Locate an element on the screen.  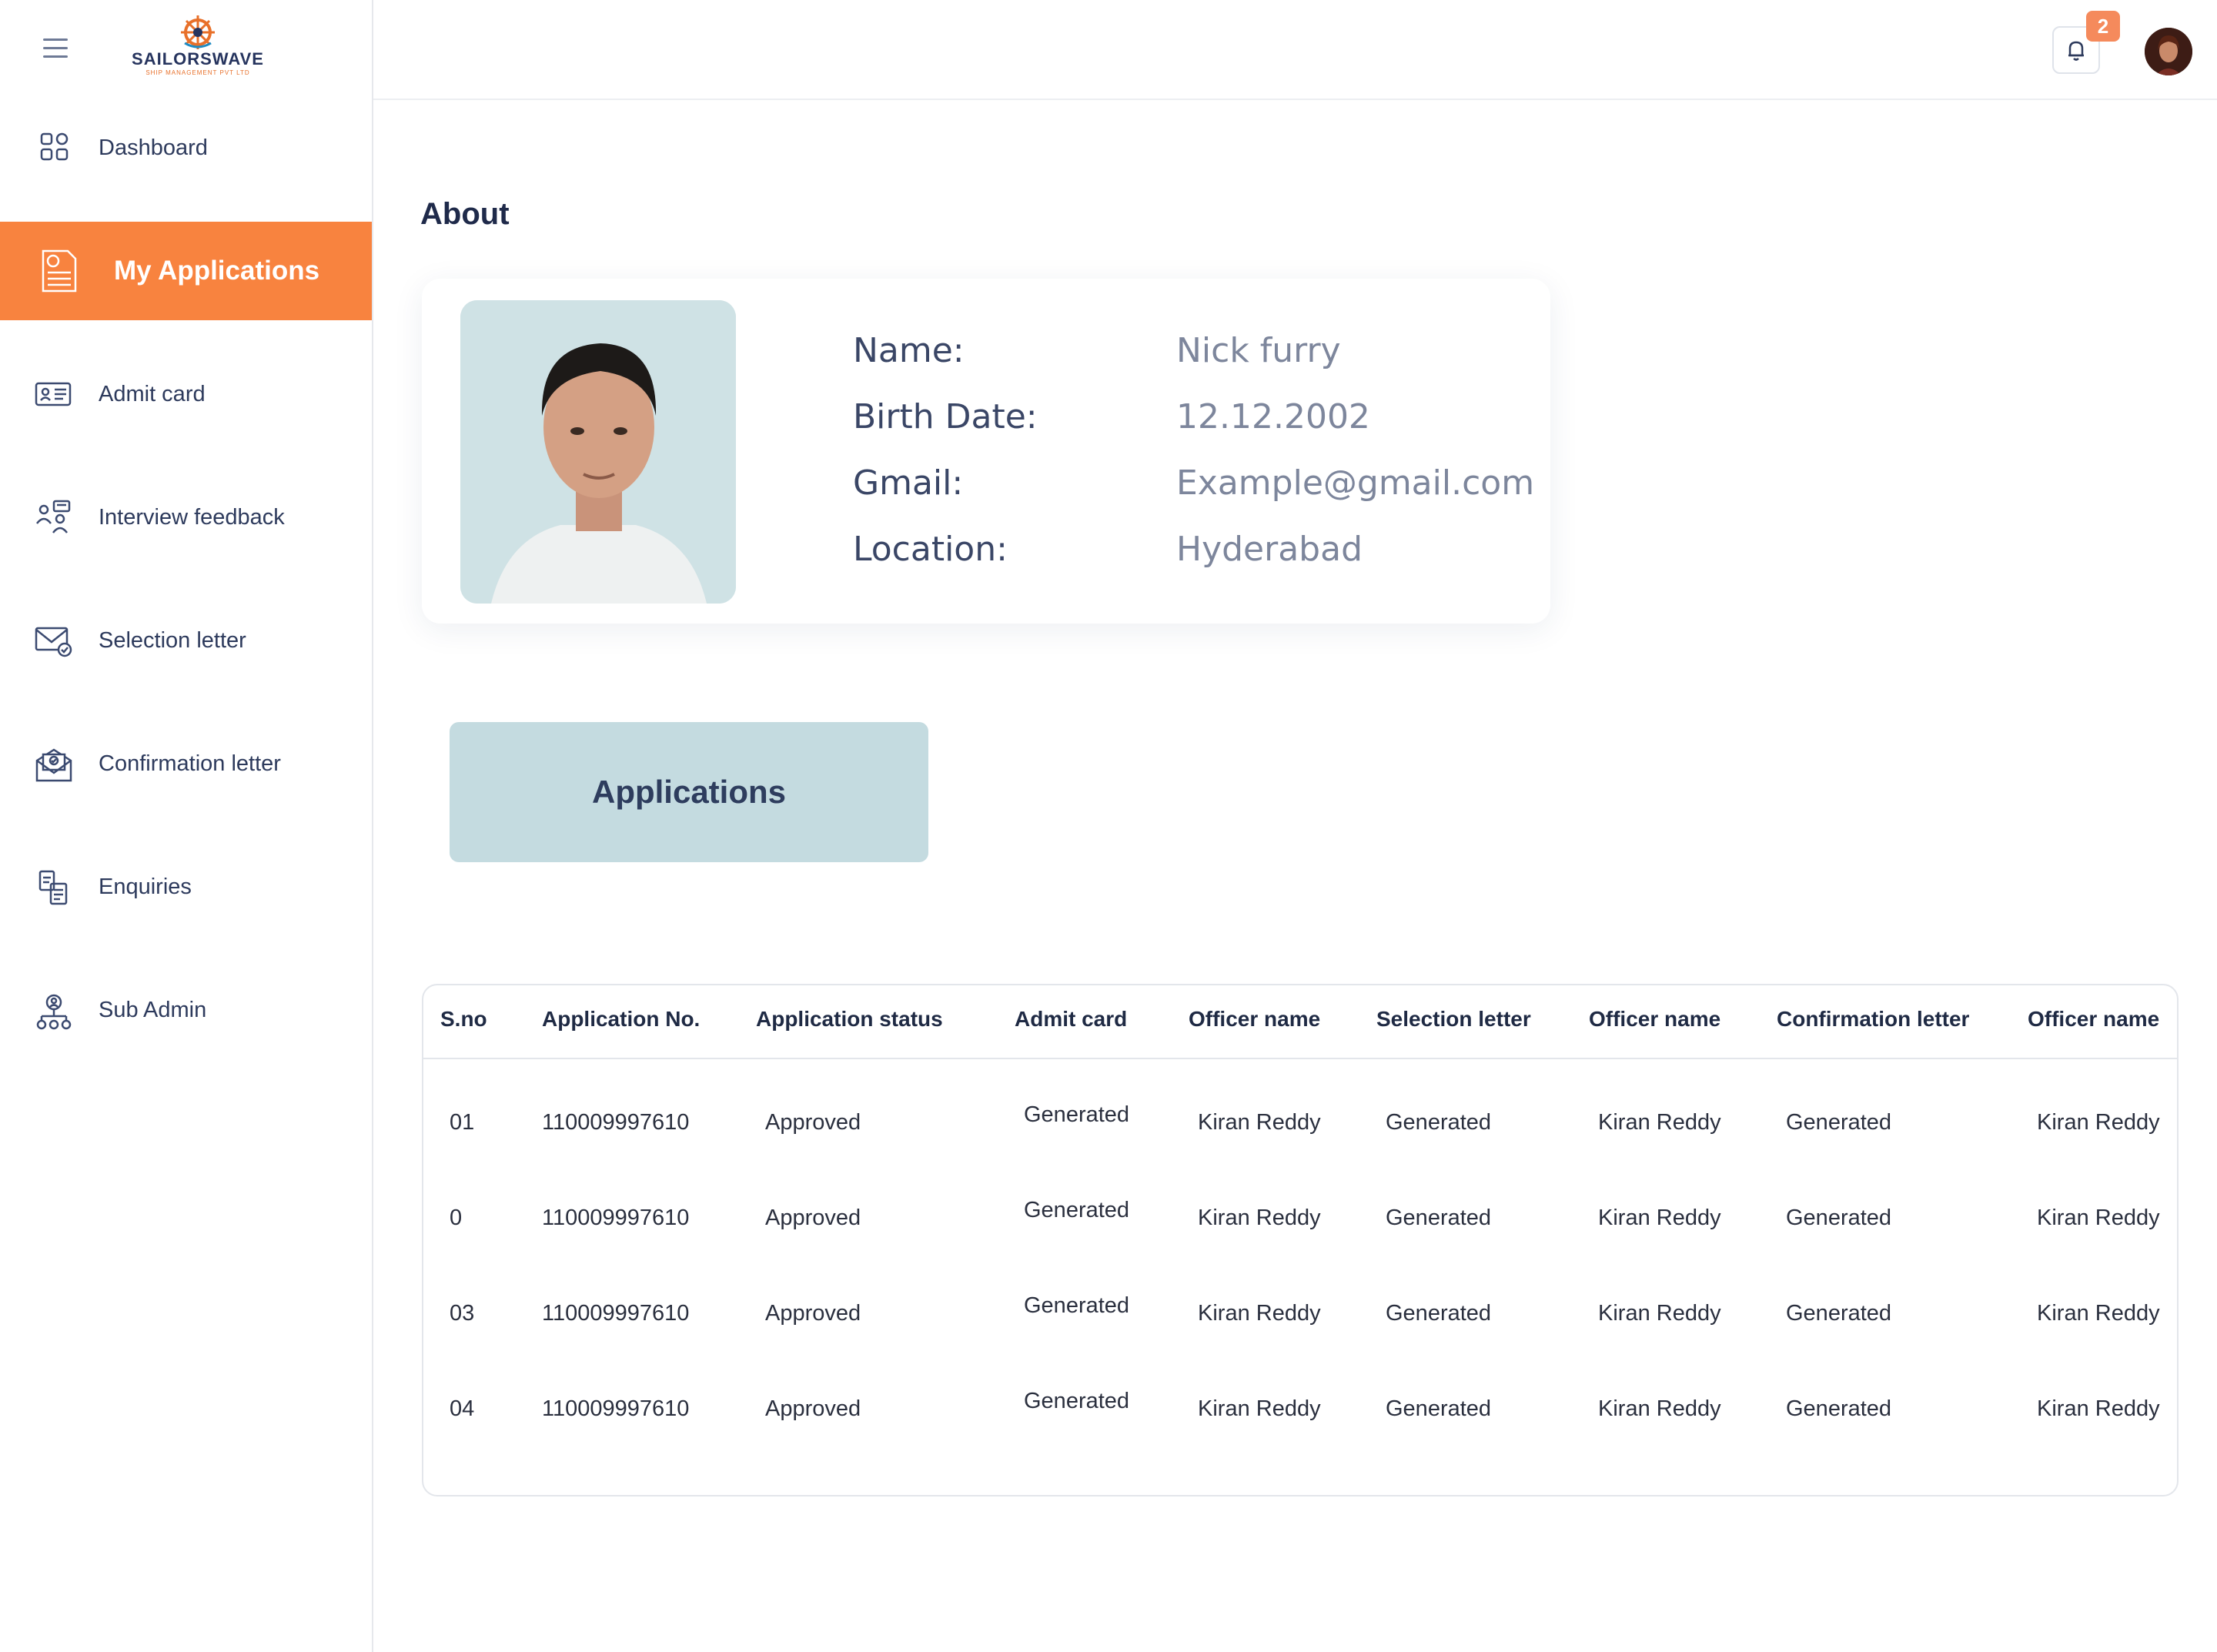
column-header-application-no: Application No. is located at coordinates (621, 1019).